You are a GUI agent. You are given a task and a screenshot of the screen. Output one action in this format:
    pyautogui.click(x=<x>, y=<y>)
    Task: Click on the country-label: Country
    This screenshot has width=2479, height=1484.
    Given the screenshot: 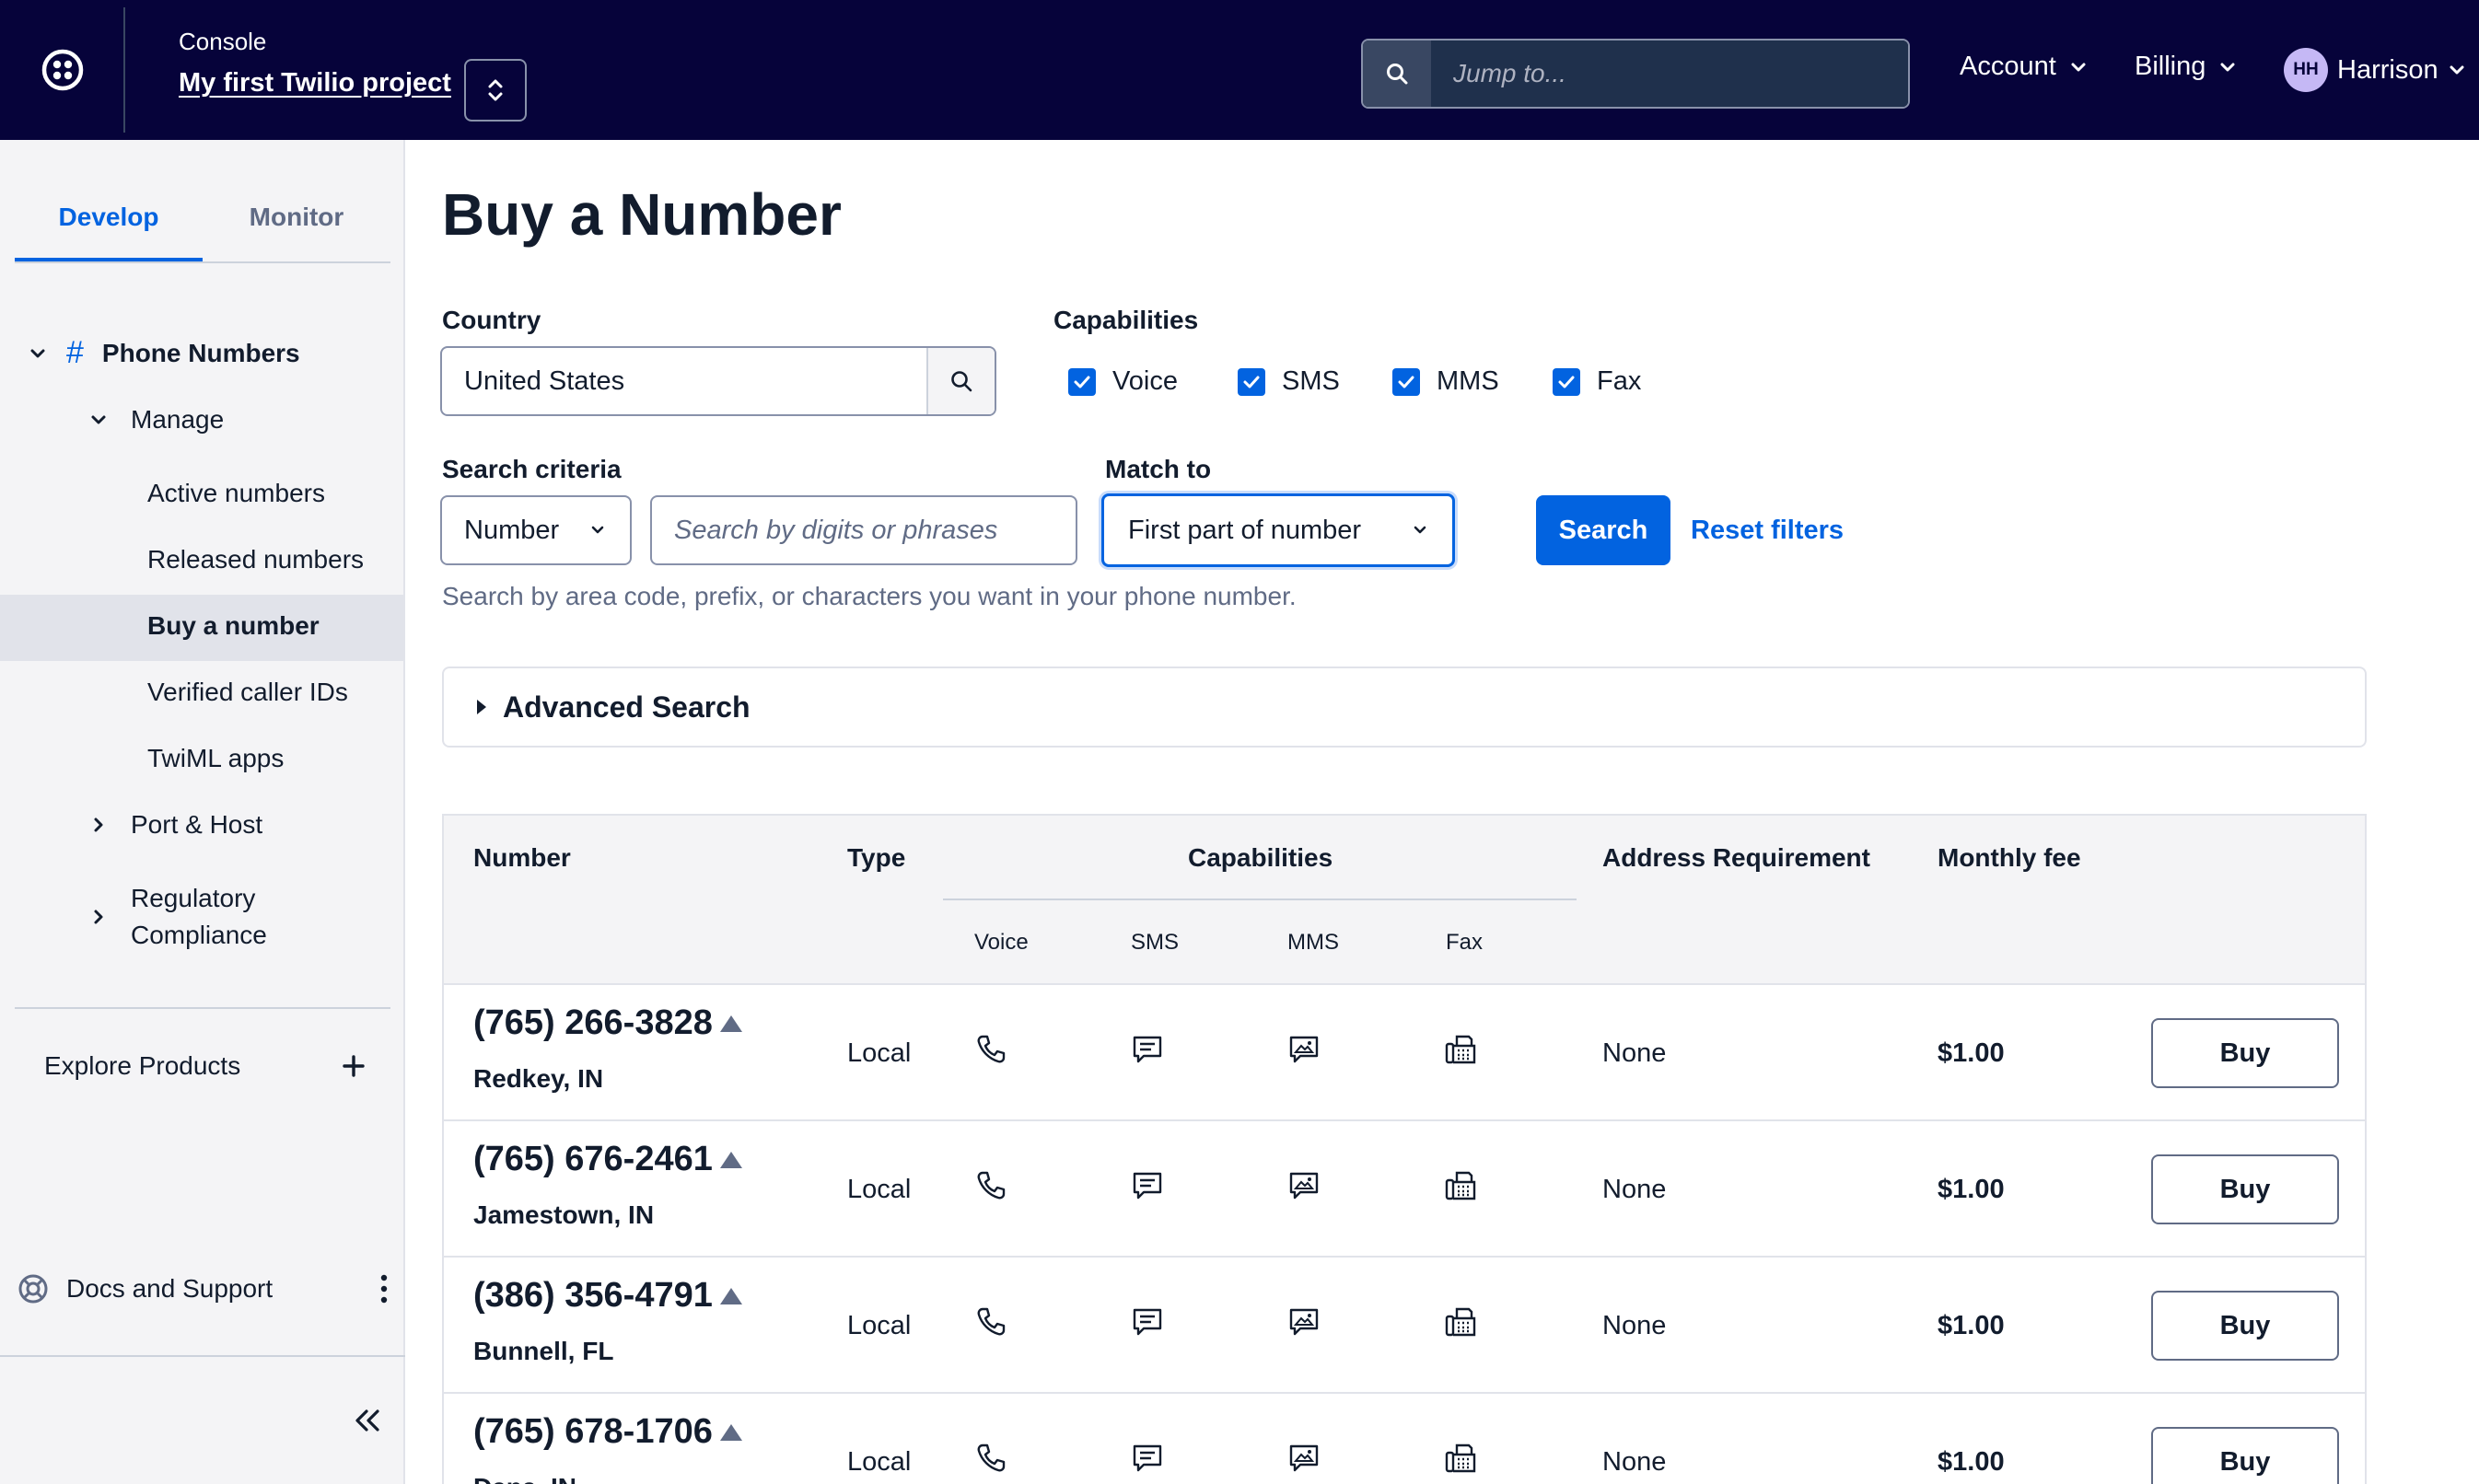 What is the action you would take?
    pyautogui.click(x=492, y=320)
    